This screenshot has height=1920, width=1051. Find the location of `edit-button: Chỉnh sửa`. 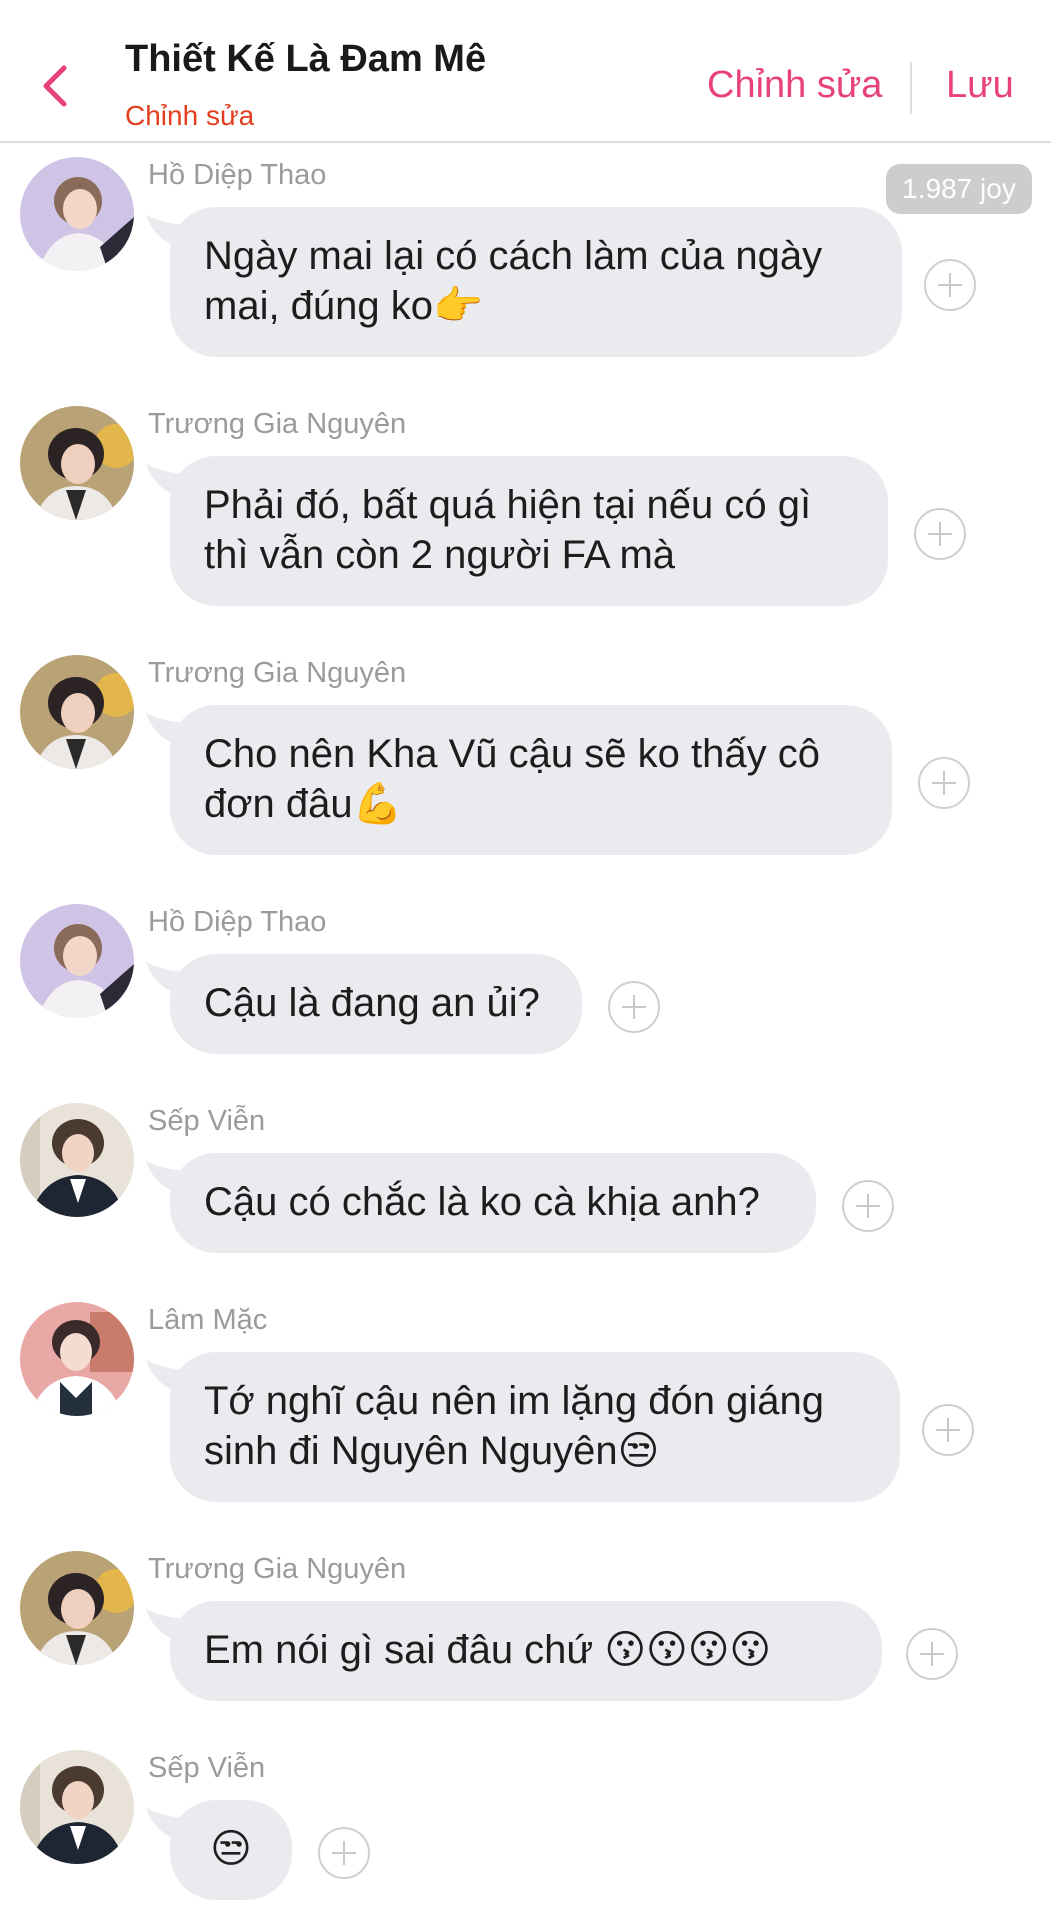

edit-button: Chỉnh sửa is located at coordinates (794, 85).